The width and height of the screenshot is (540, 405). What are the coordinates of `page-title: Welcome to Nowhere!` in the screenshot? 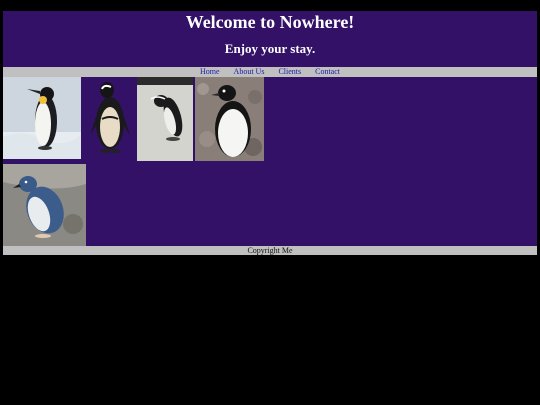 It's located at (270, 22).